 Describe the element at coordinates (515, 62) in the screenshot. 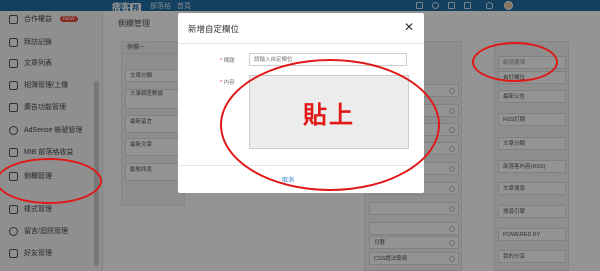

I see `annotation-ring-custom-field` at that location.